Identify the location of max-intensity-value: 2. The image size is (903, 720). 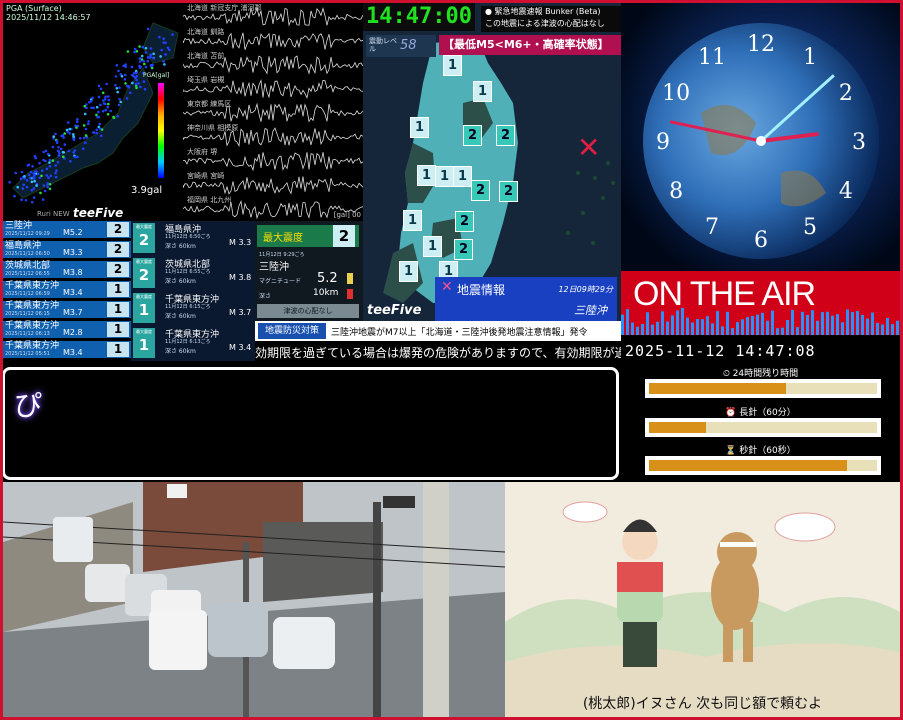
(344, 236).